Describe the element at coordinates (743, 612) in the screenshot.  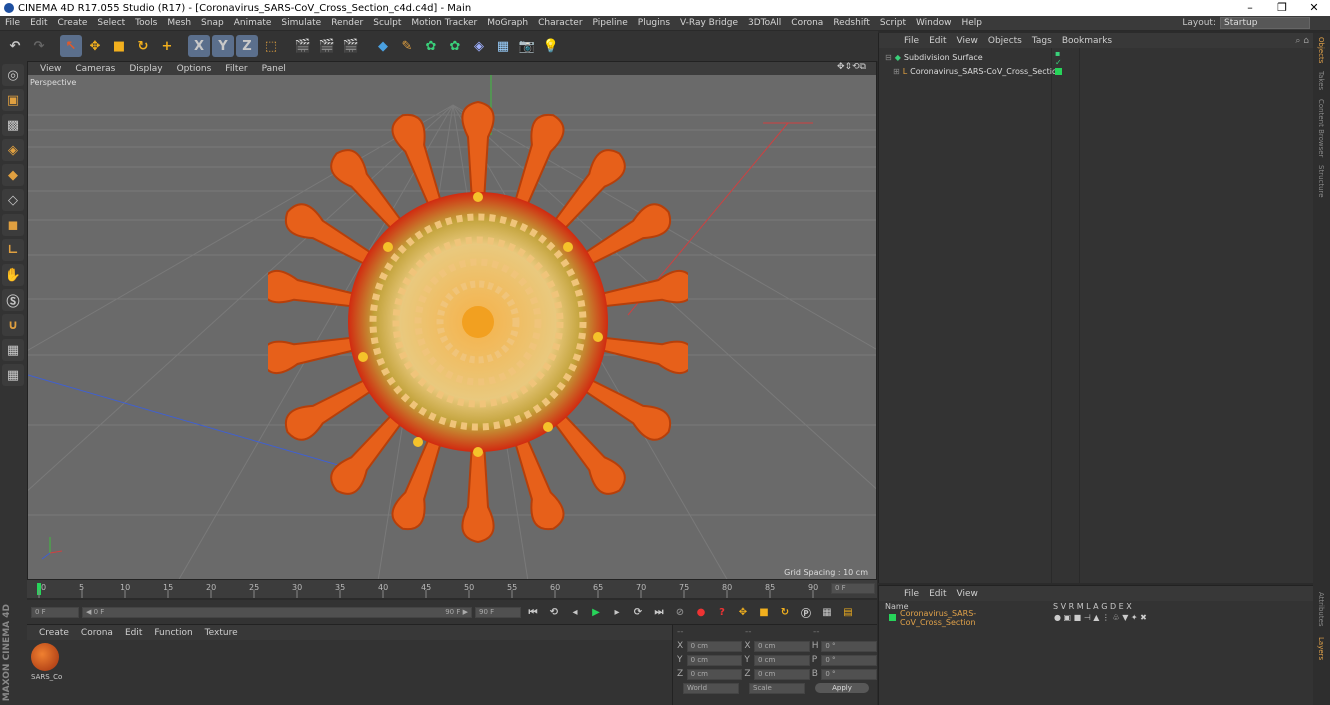
I see `key-position-icon: ✥` at that location.